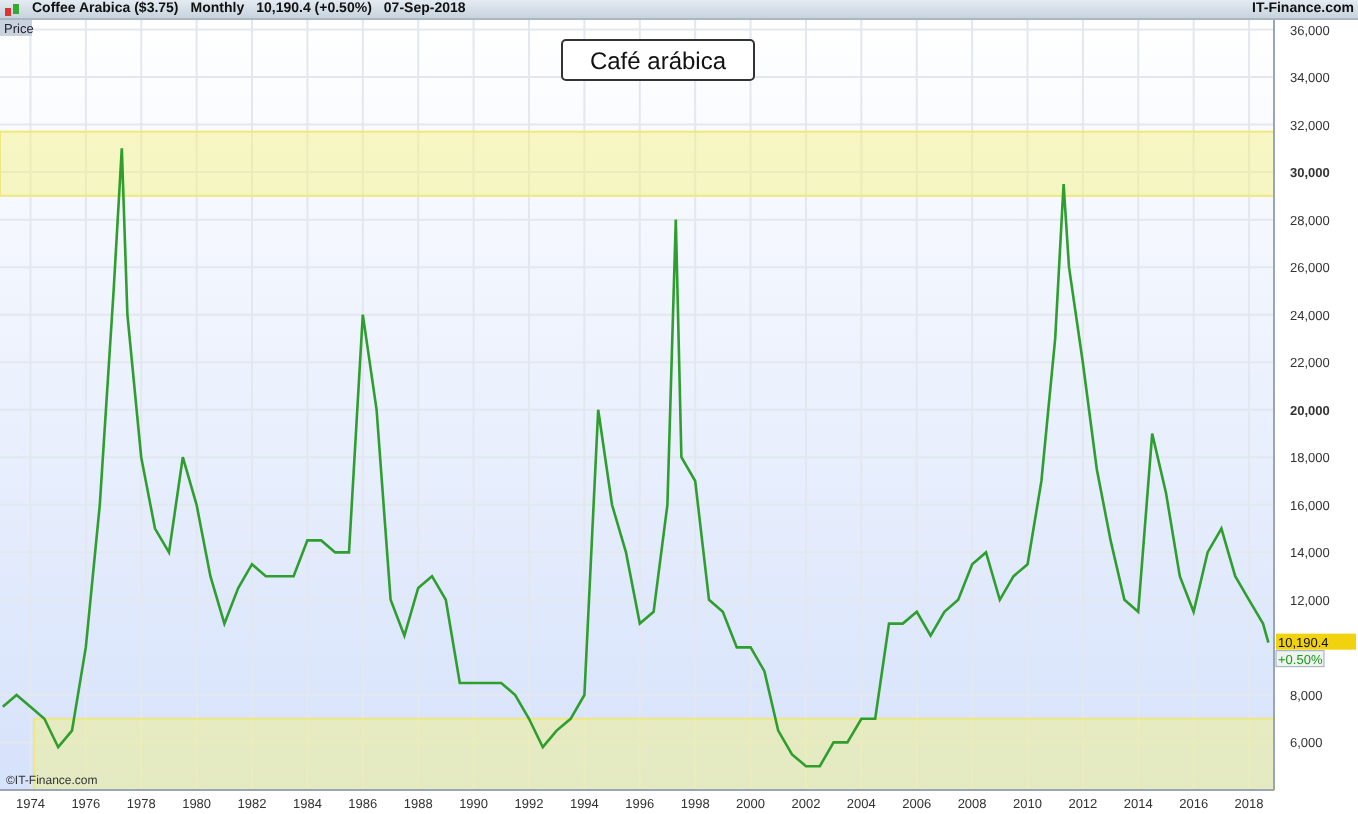 The height and width of the screenshot is (814, 1358). I want to click on candles-icon, so click(12, 9).